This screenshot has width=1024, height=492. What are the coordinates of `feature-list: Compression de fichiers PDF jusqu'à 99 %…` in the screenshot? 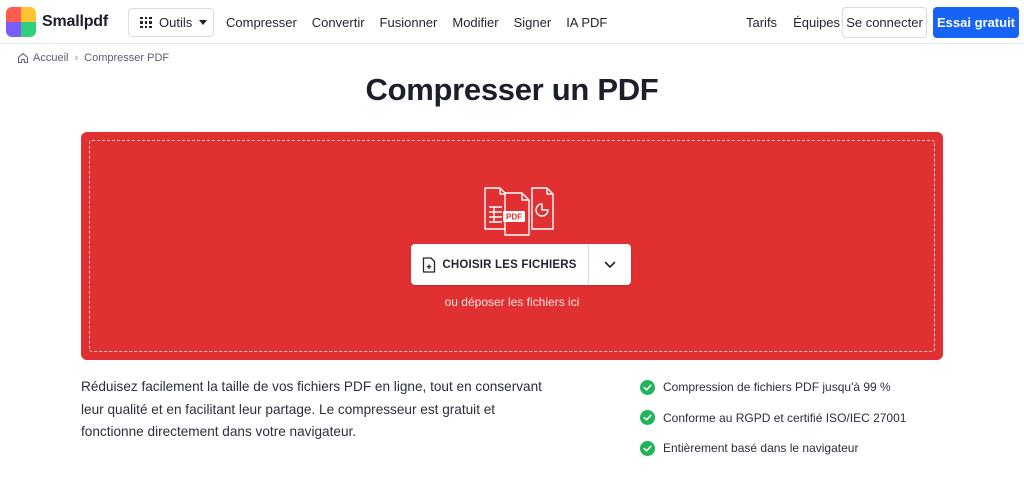 It's located at (773, 423).